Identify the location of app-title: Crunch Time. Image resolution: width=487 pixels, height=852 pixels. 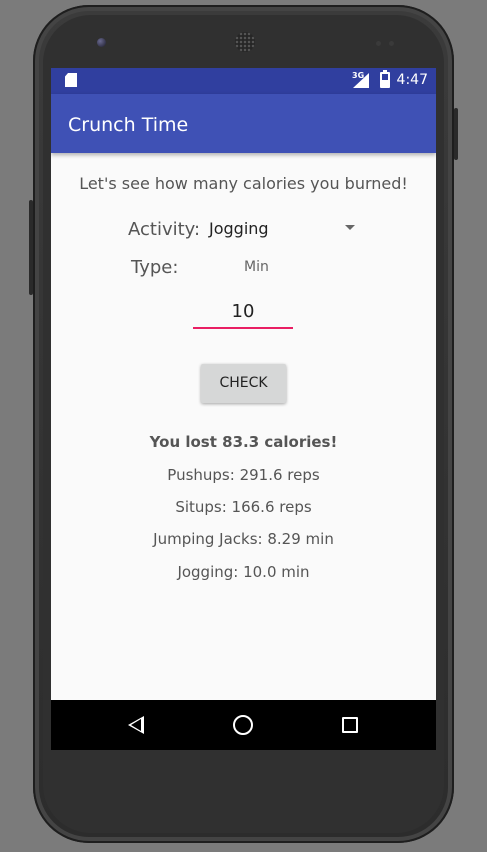
(128, 125).